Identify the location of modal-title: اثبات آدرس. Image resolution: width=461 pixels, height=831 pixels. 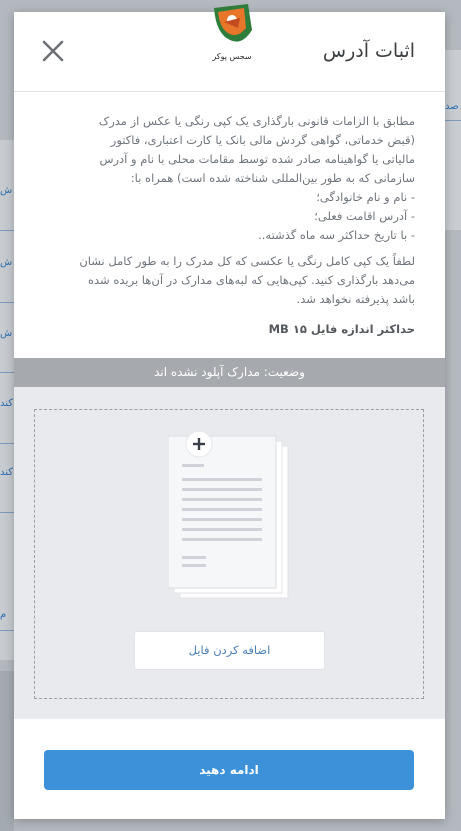
(368, 51).